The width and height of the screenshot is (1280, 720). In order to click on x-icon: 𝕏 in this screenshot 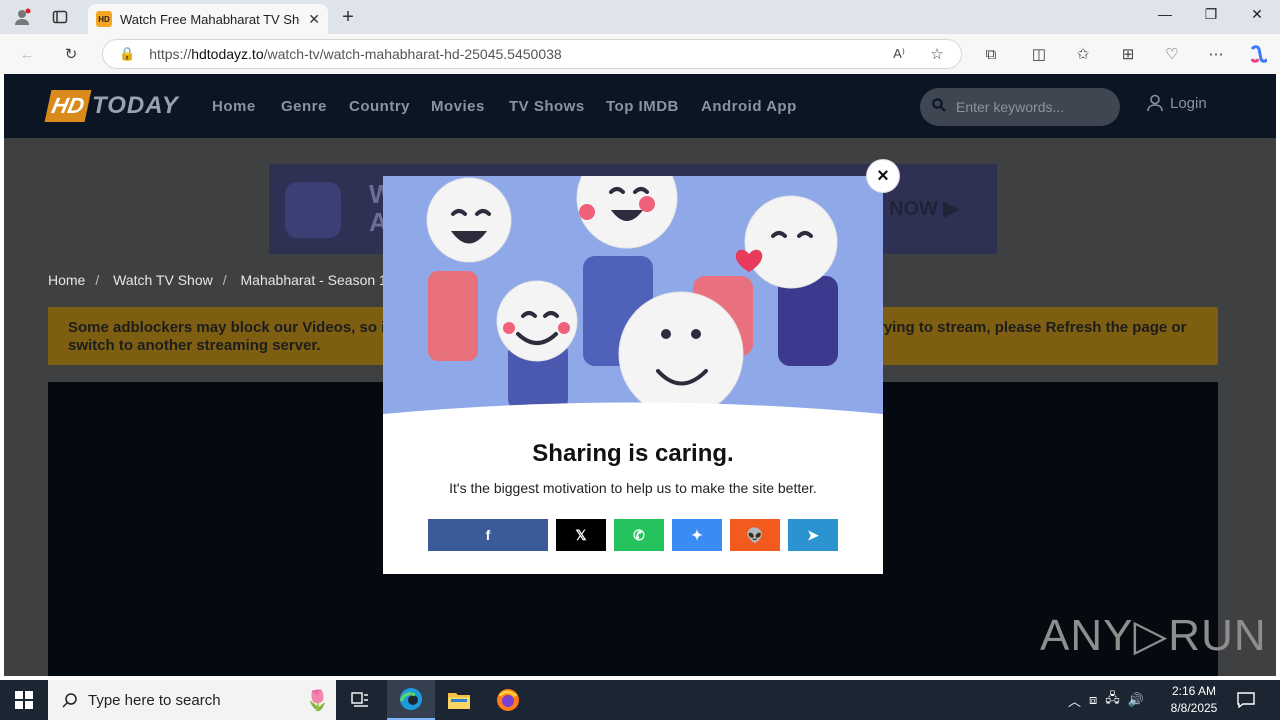, I will do `click(581, 534)`.